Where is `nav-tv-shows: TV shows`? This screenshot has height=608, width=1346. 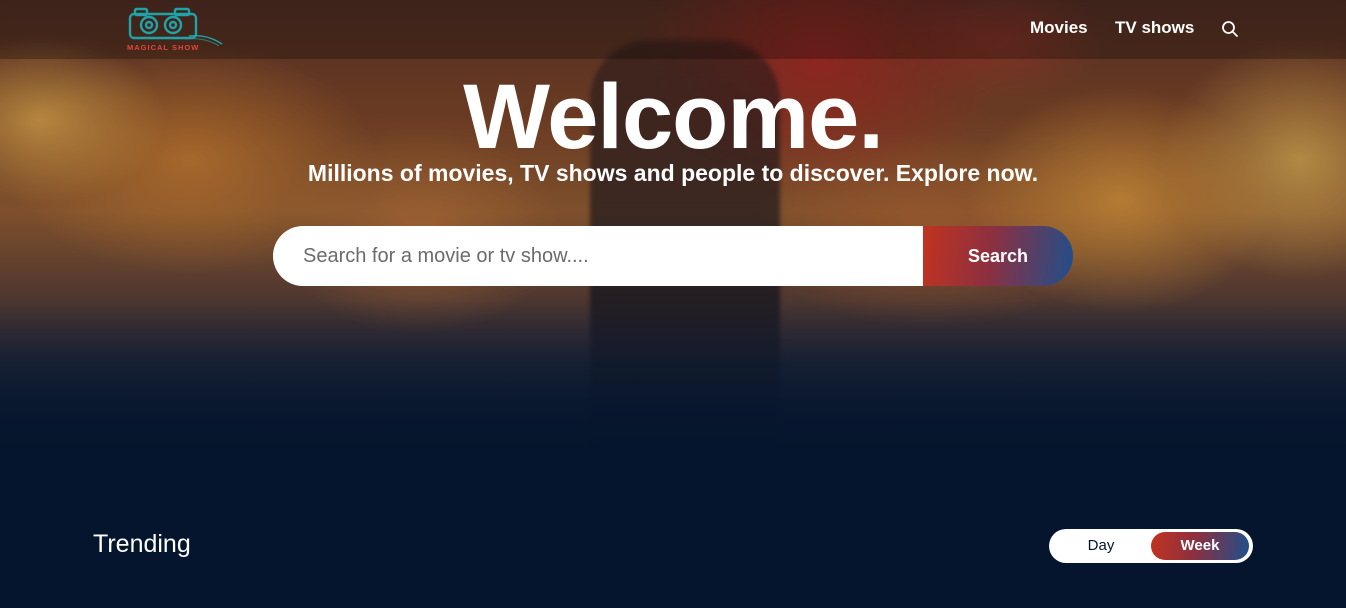
nav-tv-shows: TV shows is located at coordinates (1154, 28).